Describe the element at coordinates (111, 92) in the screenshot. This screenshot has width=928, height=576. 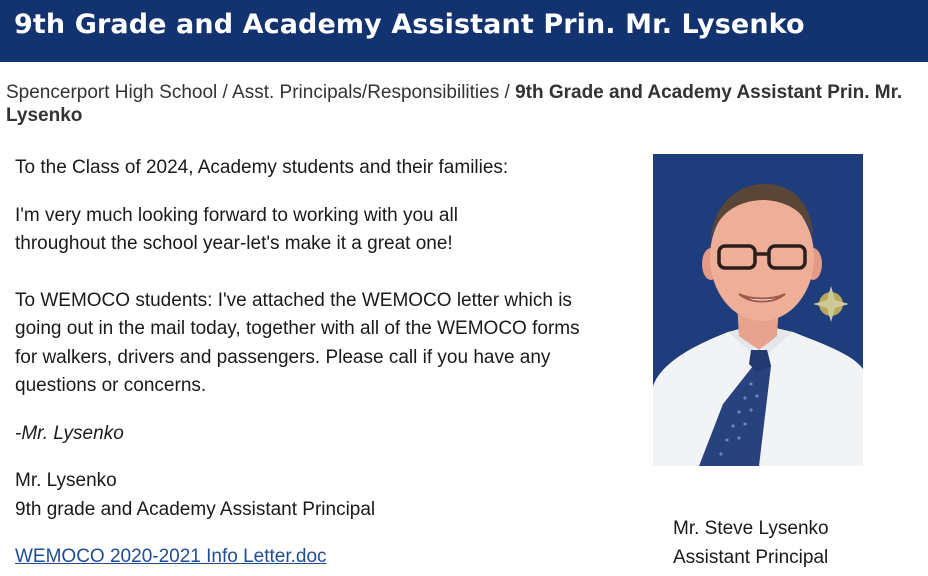
I see `breadcrumb-link-high-school: Spencerport High School` at that location.